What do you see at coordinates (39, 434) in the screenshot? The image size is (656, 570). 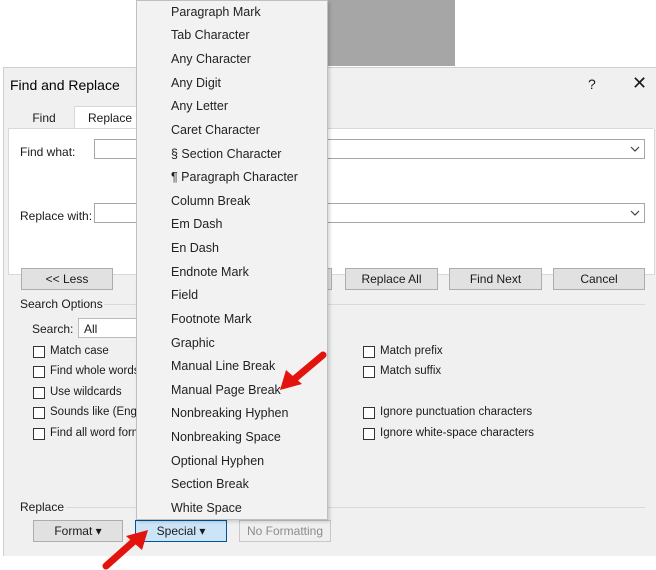 I see `word-forms-checkbox` at bounding box center [39, 434].